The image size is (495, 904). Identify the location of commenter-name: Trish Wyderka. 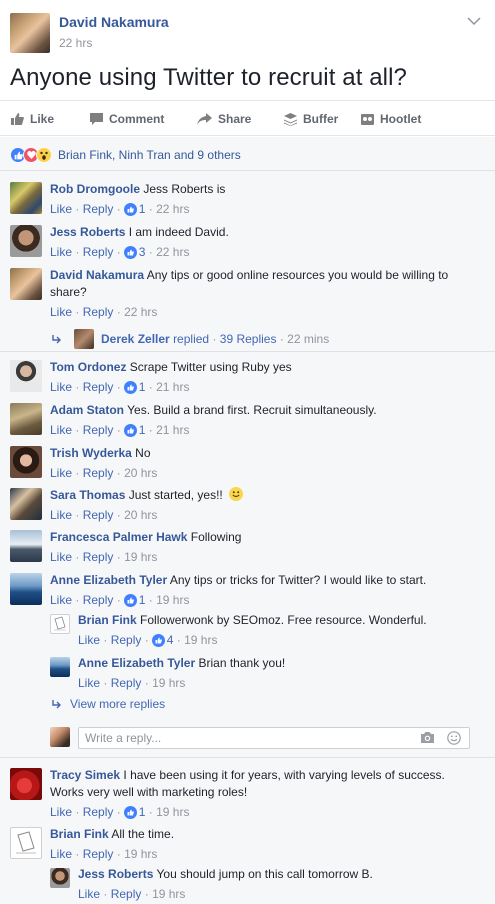
(91, 453).